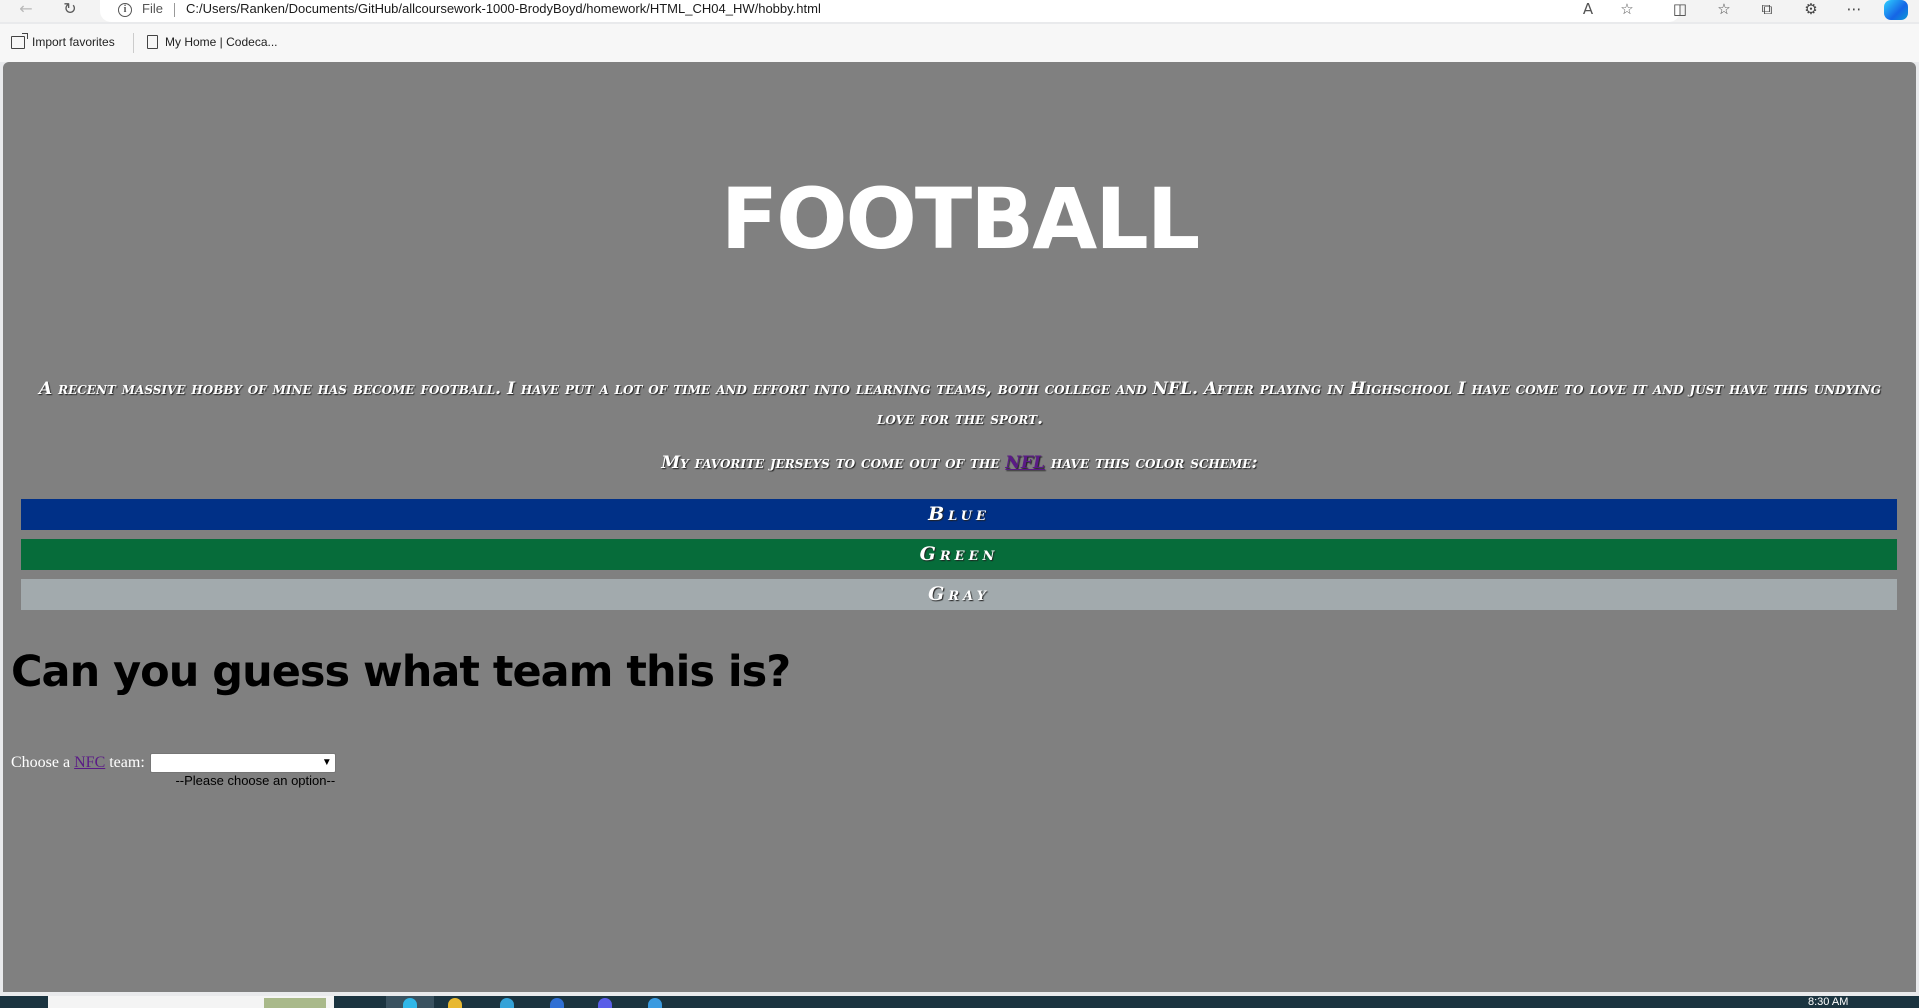  I want to click on import-icon, so click(19, 40).